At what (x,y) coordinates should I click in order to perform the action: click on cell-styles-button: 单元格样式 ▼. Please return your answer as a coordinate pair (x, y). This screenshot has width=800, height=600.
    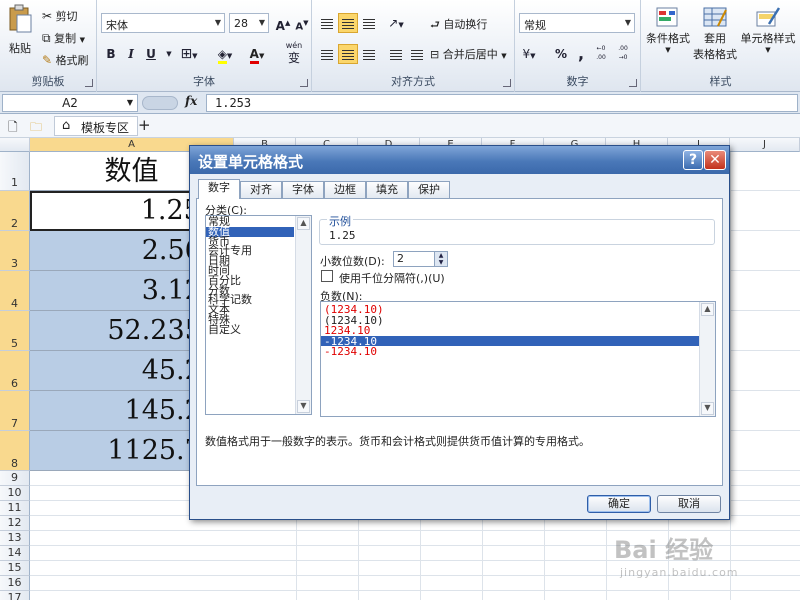
    Looking at the image, I should click on (768, 30).